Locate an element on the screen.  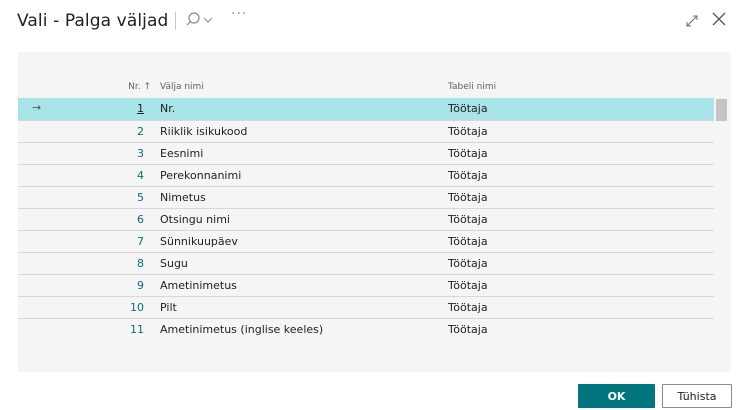
table-row: 4 Perekonnanimi Töötaja is located at coordinates (366, 175).